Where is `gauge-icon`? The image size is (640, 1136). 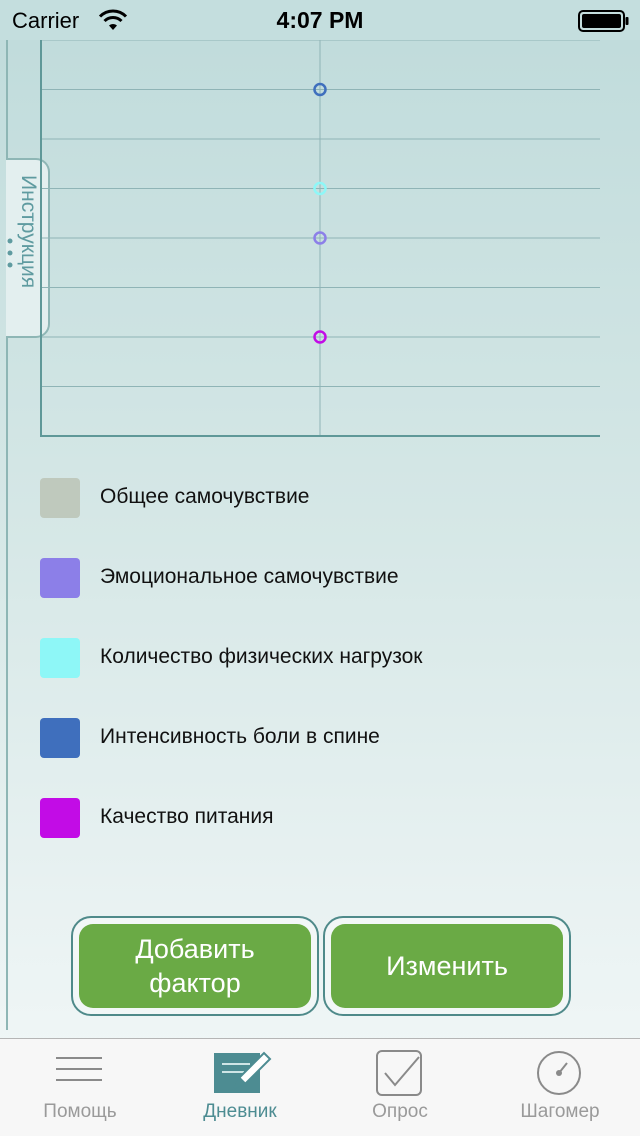
gauge-icon is located at coordinates (559, 1073).